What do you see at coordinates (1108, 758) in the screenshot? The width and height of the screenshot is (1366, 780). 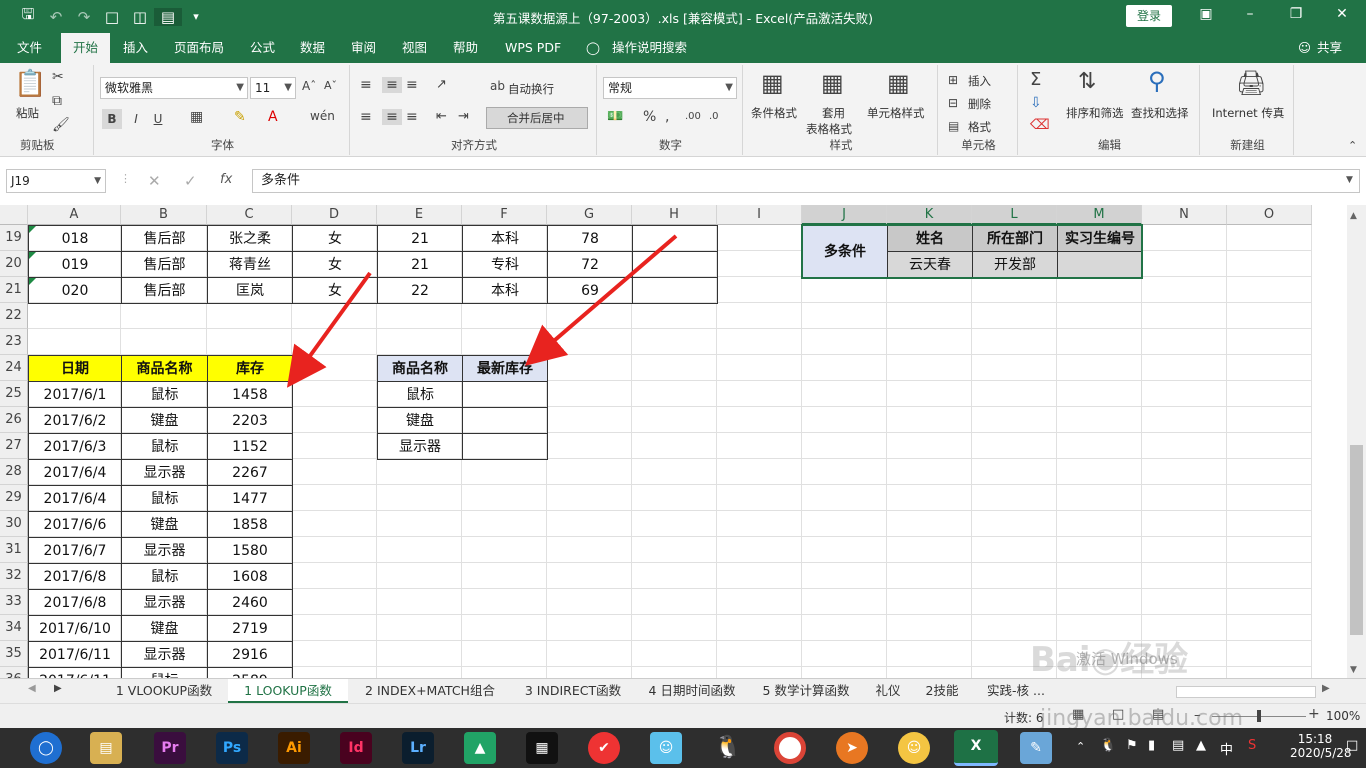 I see `tray-qq-icon: 🐧` at bounding box center [1108, 758].